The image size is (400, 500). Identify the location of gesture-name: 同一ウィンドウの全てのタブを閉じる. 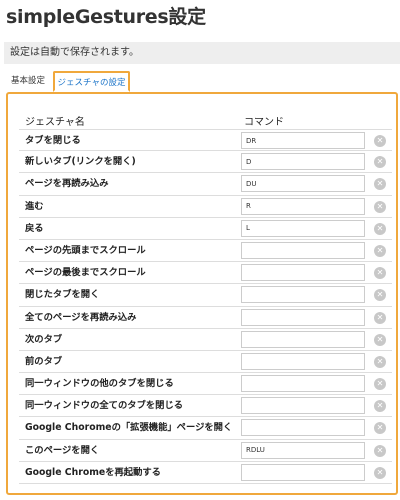
(104, 406).